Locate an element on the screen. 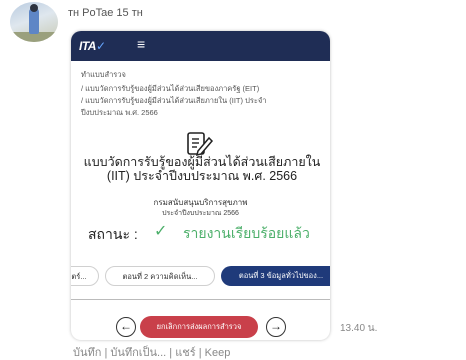 Image resolution: width=466 pixels, height=360 pixels. avatar-head is located at coordinates (34, 8).